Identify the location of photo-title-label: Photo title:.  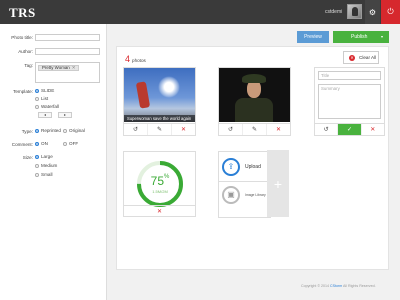
(22, 37).